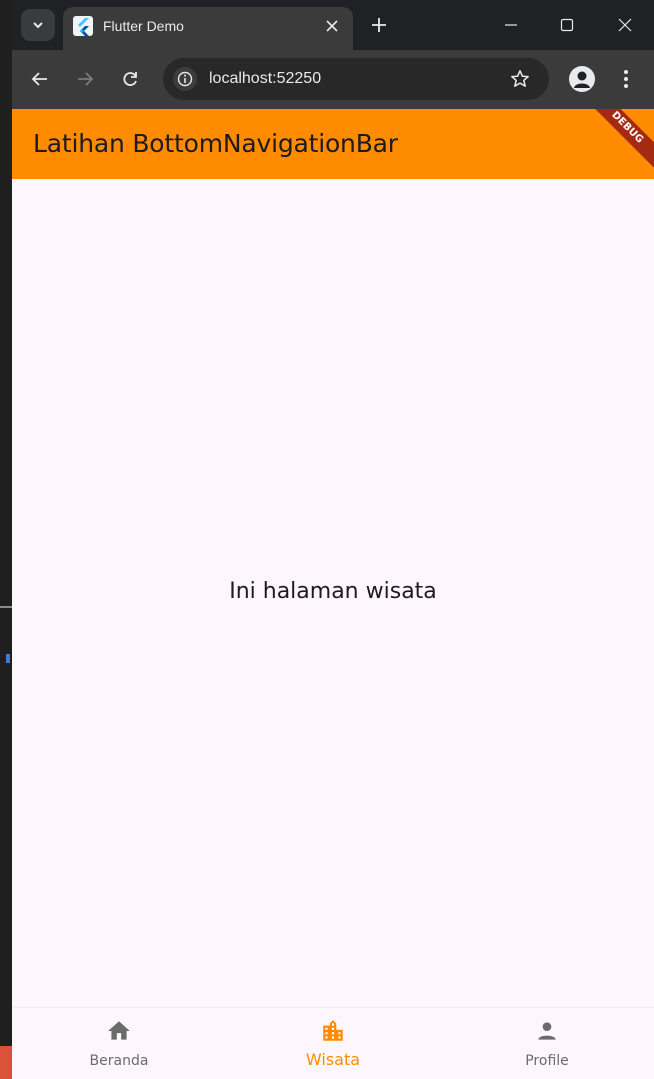 The height and width of the screenshot is (1079, 654). I want to click on back-button, so click(40, 79).